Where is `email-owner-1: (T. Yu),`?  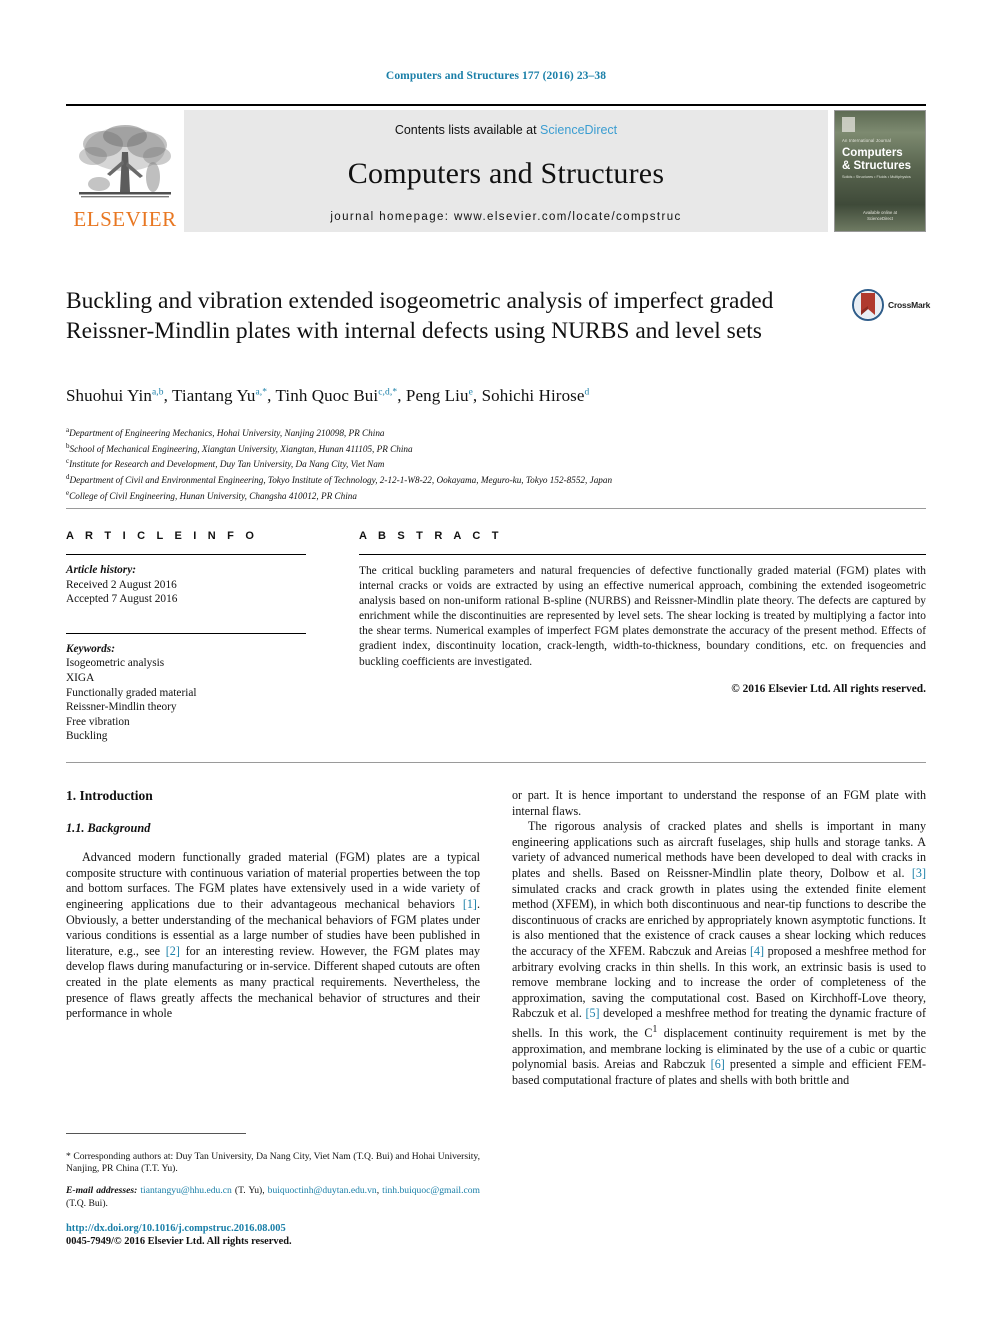
email-owner-1: (T. Yu), is located at coordinates (249, 1191).